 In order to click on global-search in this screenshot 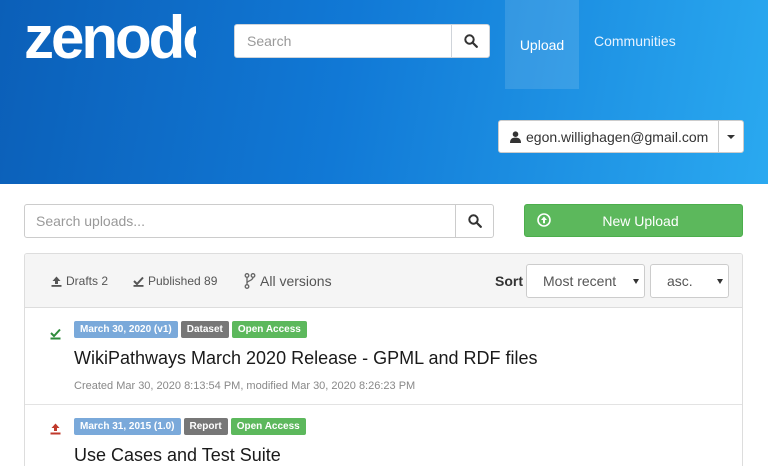, I will do `click(362, 41)`.